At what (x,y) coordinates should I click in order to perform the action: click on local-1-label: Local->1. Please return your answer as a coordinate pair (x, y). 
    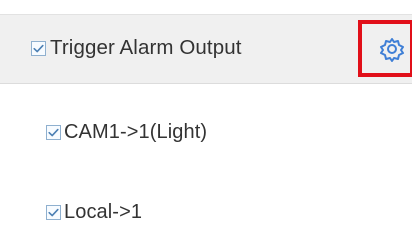
    Looking at the image, I should click on (103, 212).